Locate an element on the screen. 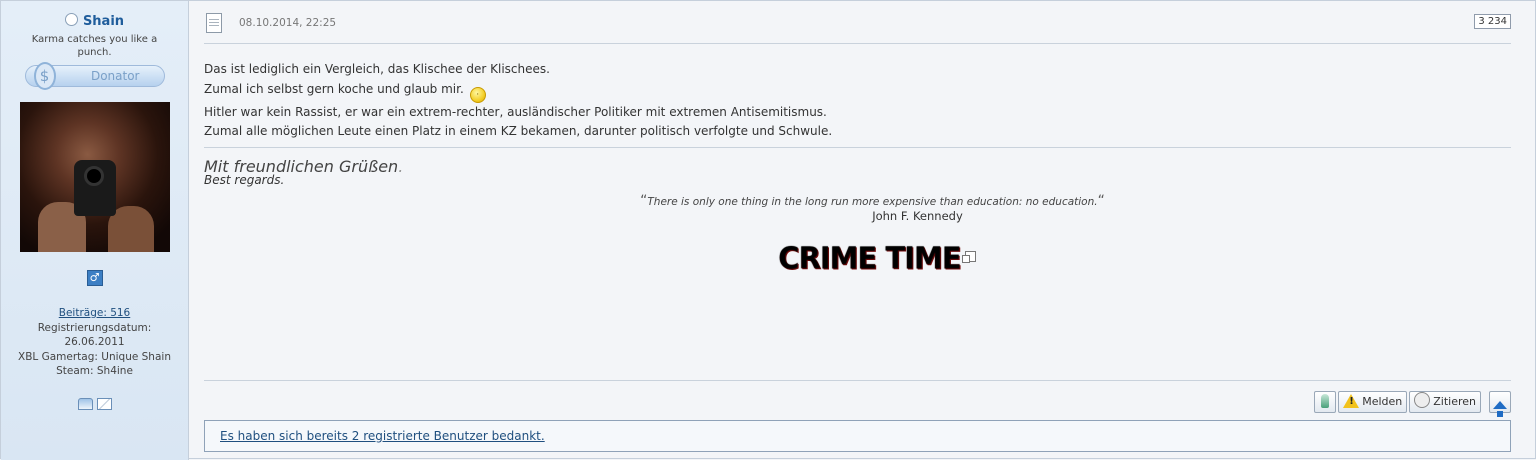  male-icon: ♂ is located at coordinates (94, 278).